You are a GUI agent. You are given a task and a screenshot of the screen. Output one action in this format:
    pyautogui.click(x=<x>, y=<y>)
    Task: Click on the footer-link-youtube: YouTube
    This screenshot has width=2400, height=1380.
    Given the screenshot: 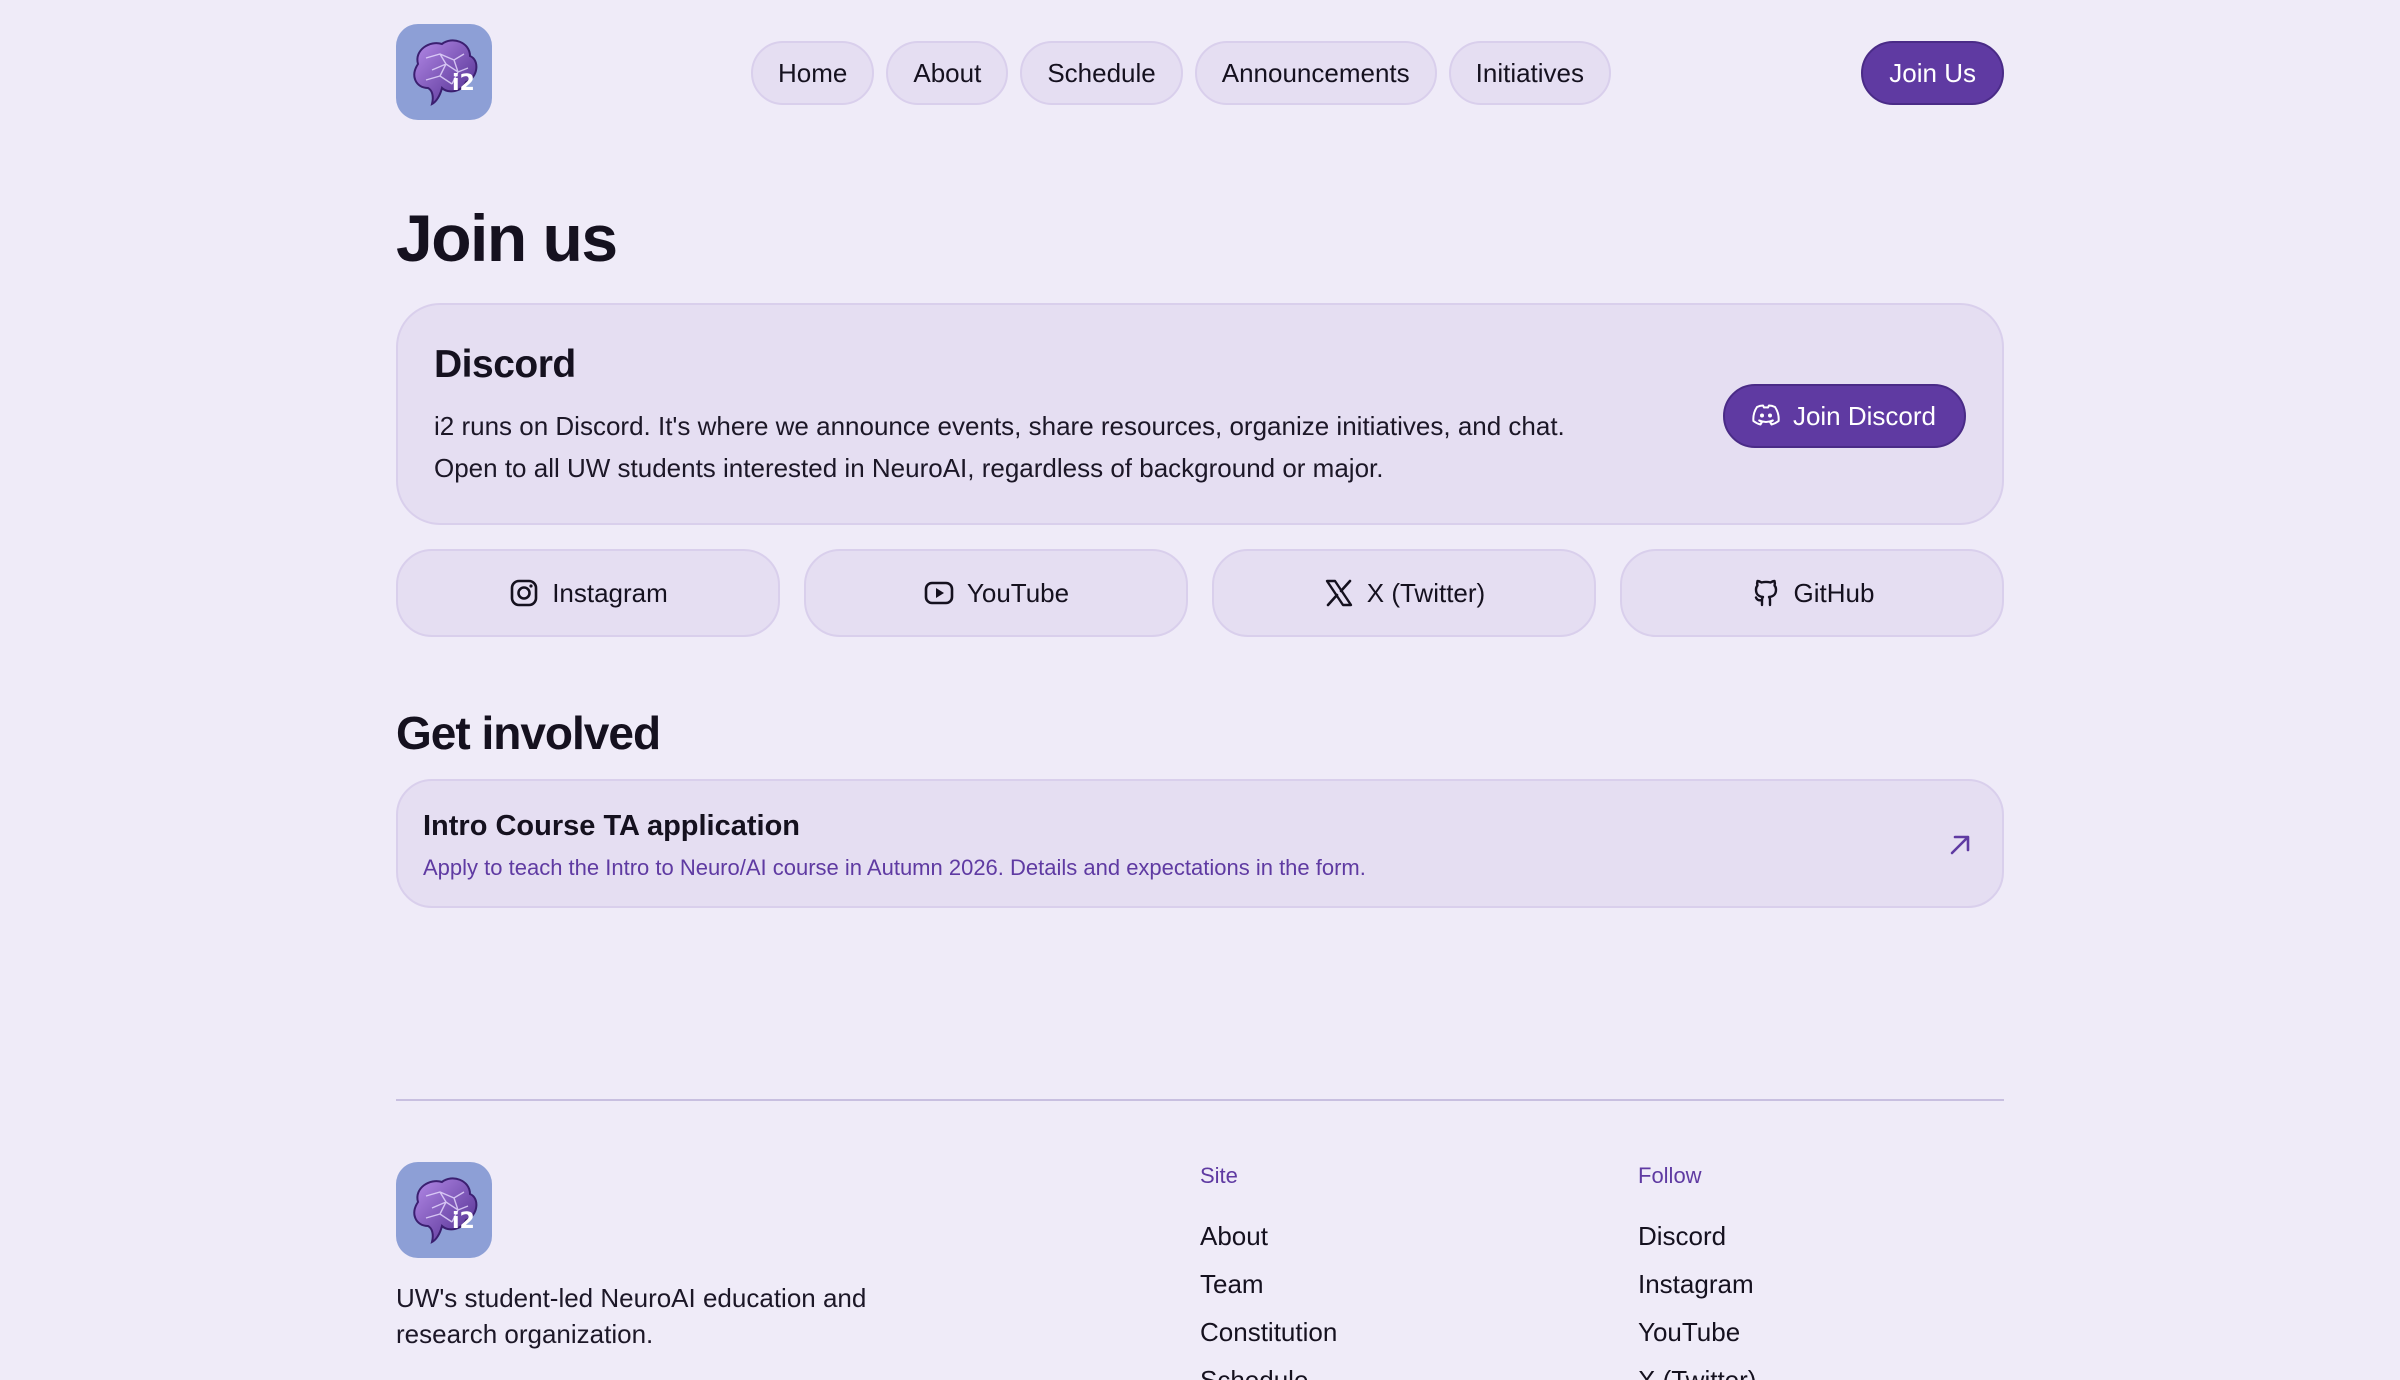 What is the action you would take?
    pyautogui.click(x=1697, y=1332)
    